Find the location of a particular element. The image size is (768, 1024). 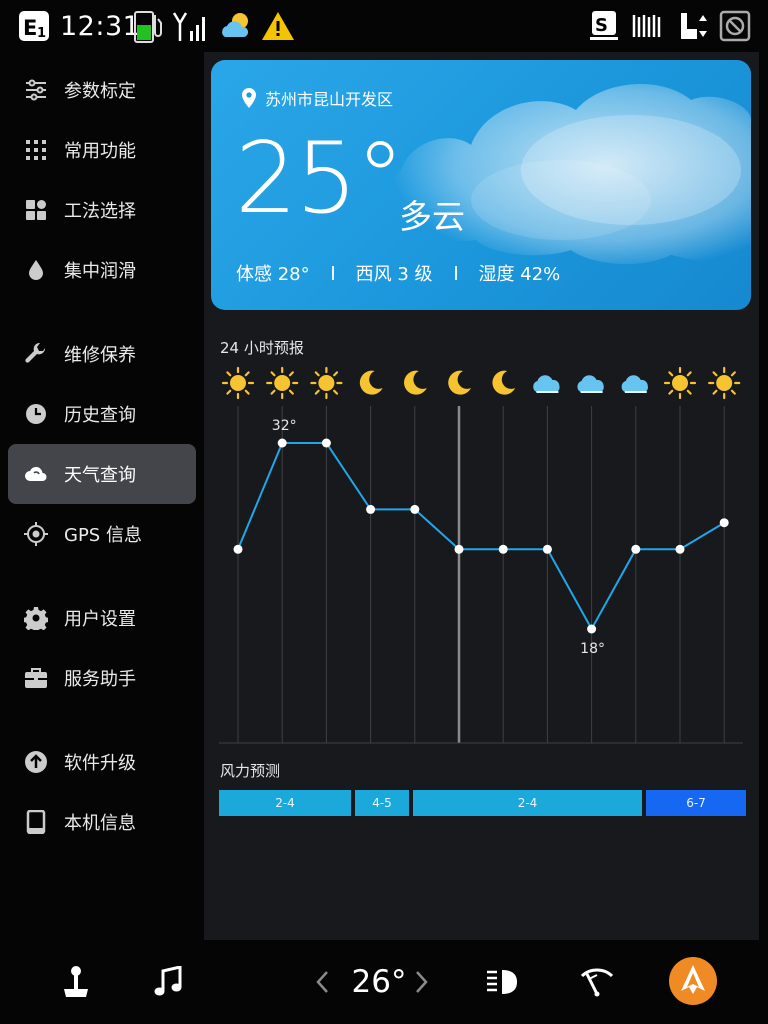

location-pin-icon is located at coordinates (249, 98).